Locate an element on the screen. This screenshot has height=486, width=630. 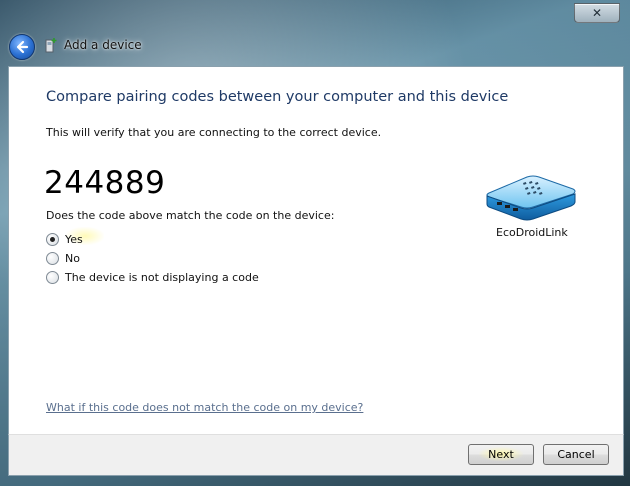
cancel-button: Cancel is located at coordinates (576, 454).